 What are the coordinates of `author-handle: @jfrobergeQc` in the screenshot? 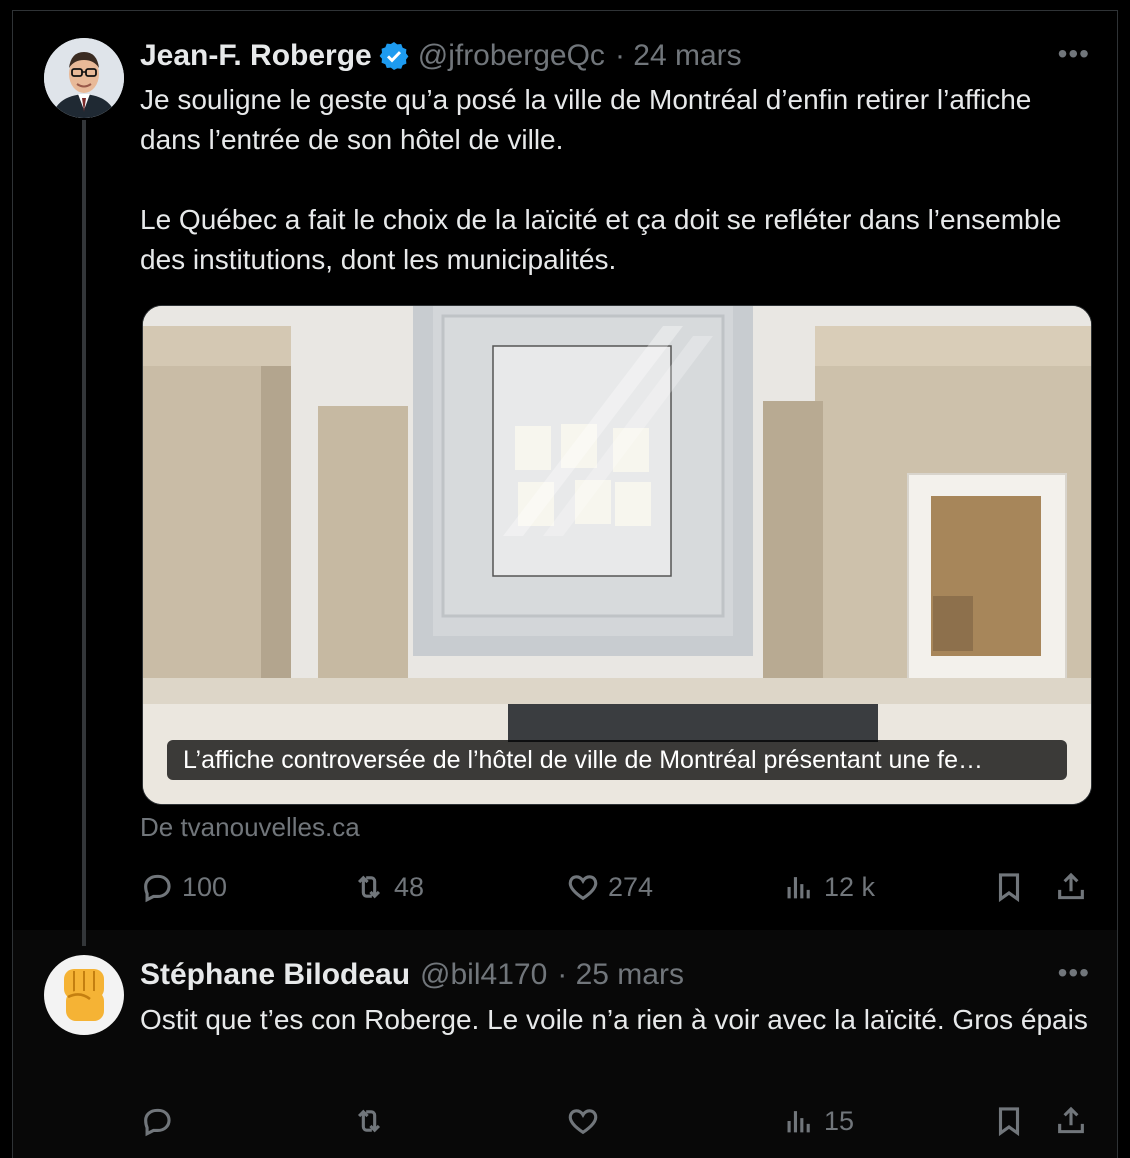 It's located at (511, 56).